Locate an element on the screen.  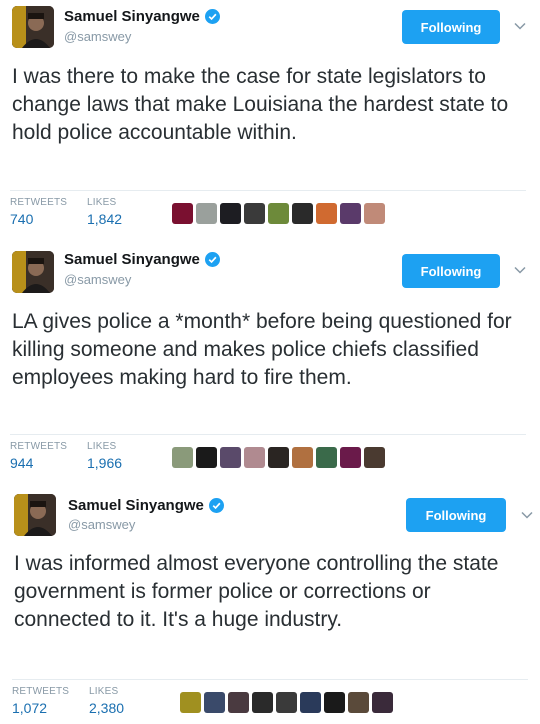
like-count: 1,842 is located at coordinates (104, 219).